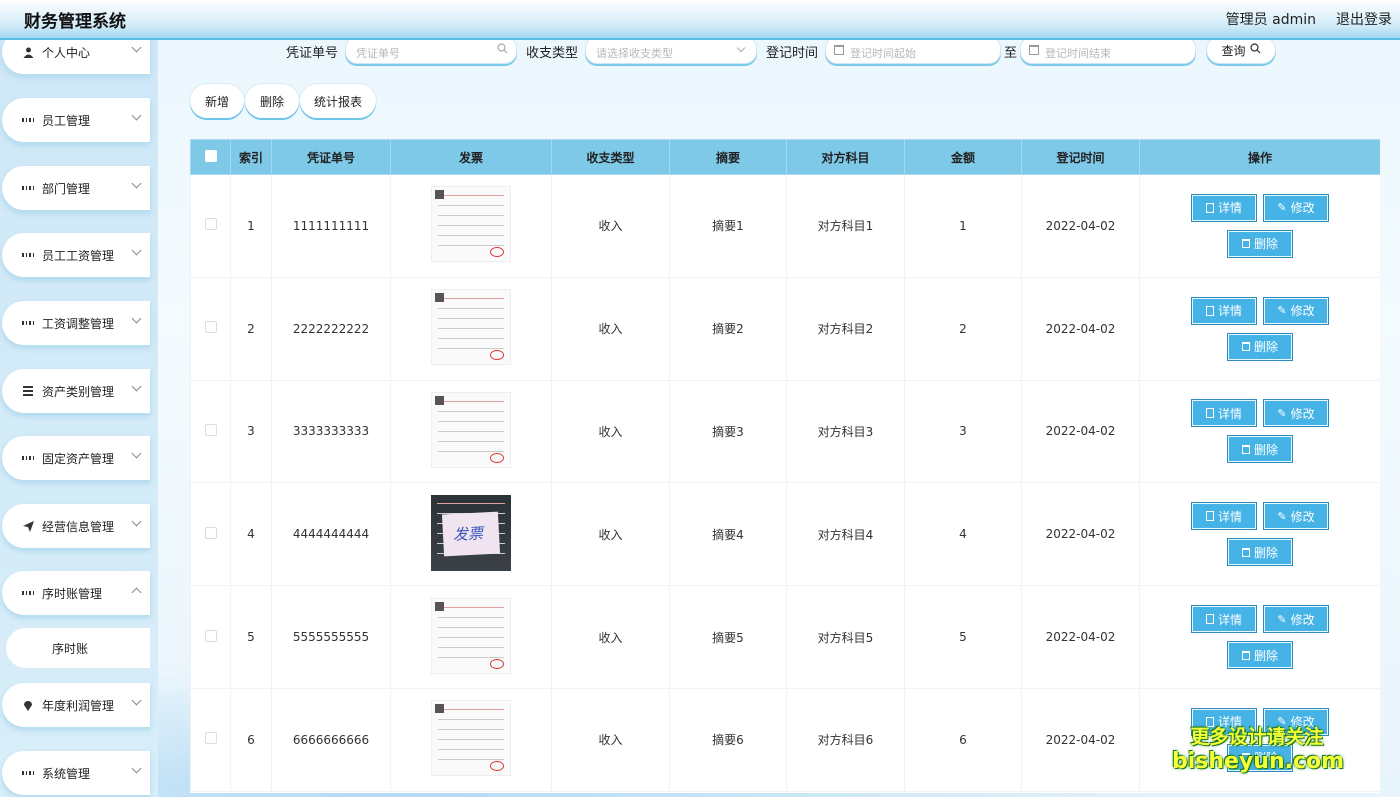 Image resolution: width=1400 pixels, height=797 pixels. Describe the element at coordinates (28, 391) in the screenshot. I see `list-icon` at that location.